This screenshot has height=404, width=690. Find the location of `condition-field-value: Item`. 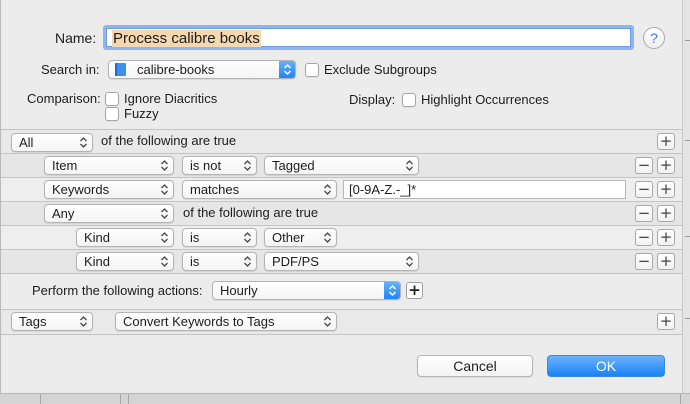

condition-field-value: Item is located at coordinates (65, 165).